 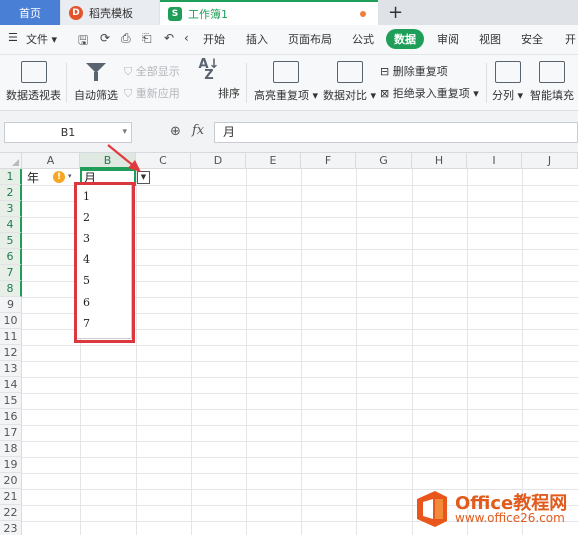 I want to click on menu-start: 开始, so click(x=214, y=39).